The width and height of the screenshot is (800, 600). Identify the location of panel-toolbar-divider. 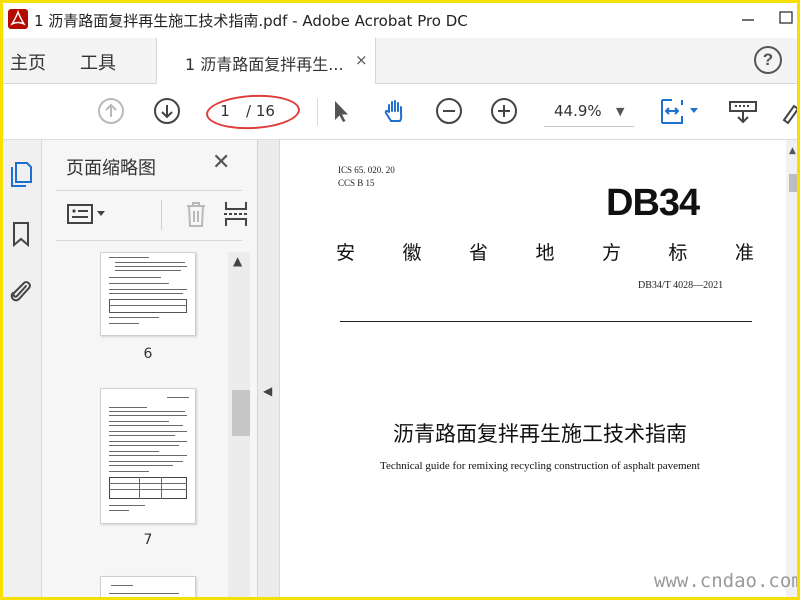
(161, 215).